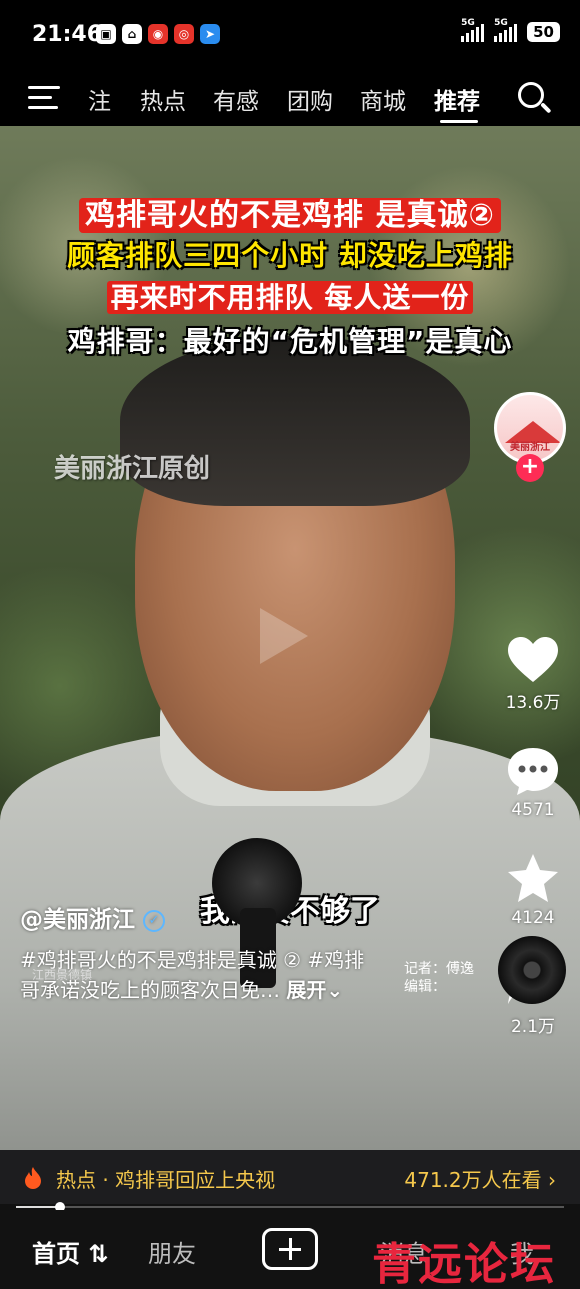 Image resolution: width=580 pixels, height=1289 pixels. What do you see at coordinates (290, 255) in the screenshot?
I see `video-headline-2: 顾客排队三四个小时 却没吃上鸡排` at bounding box center [290, 255].